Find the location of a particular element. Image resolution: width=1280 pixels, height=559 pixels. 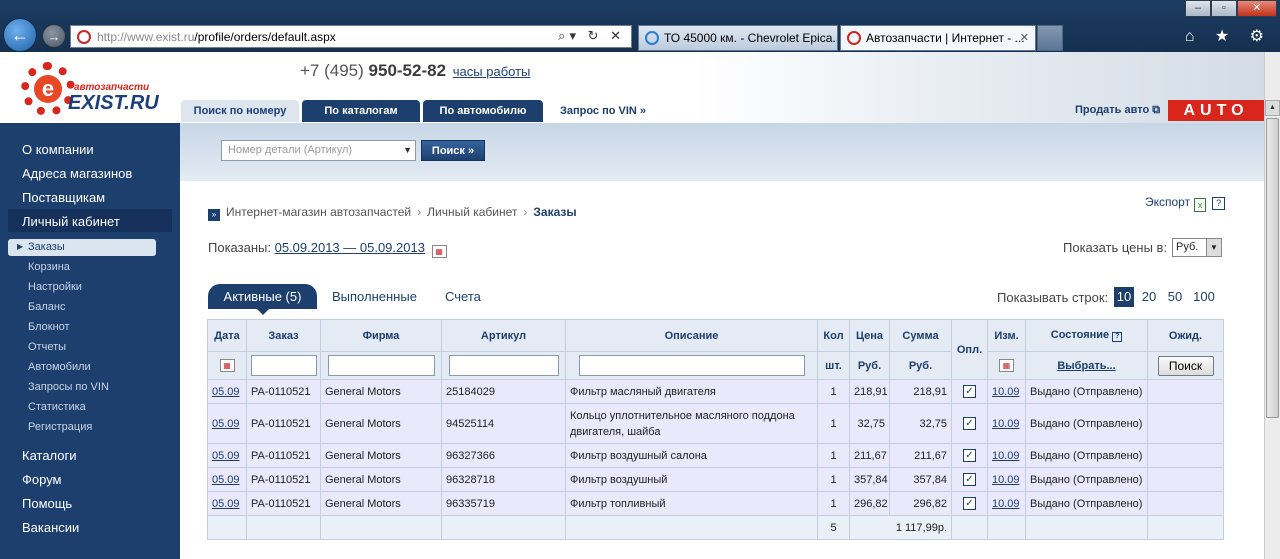

tab-search-by-number: Поиск по номеру is located at coordinates (240, 111).